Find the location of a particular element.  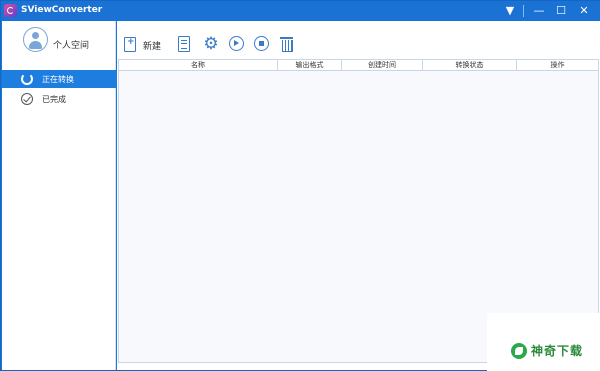

menu-dropdown-icon: ▼ is located at coordinates (510, 11).